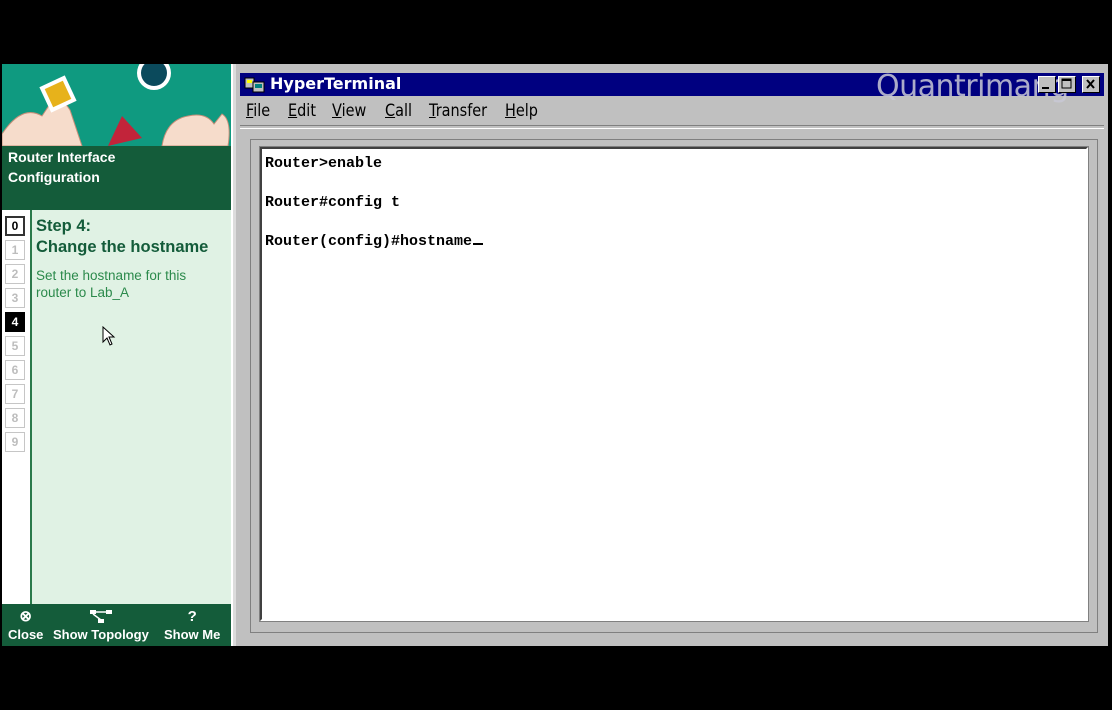 The height and width of the screenshot is (710, 1112). I want to click on show-topology-button: Show Topology, so click(101, 624).